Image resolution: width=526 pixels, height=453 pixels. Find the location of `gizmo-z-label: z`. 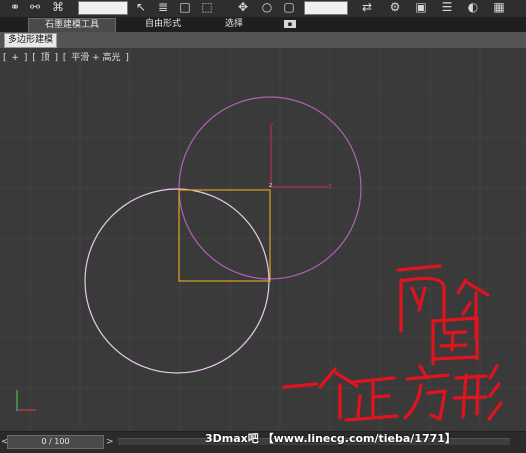

gizmo-z-label: z is located at coordinates (270, 185).